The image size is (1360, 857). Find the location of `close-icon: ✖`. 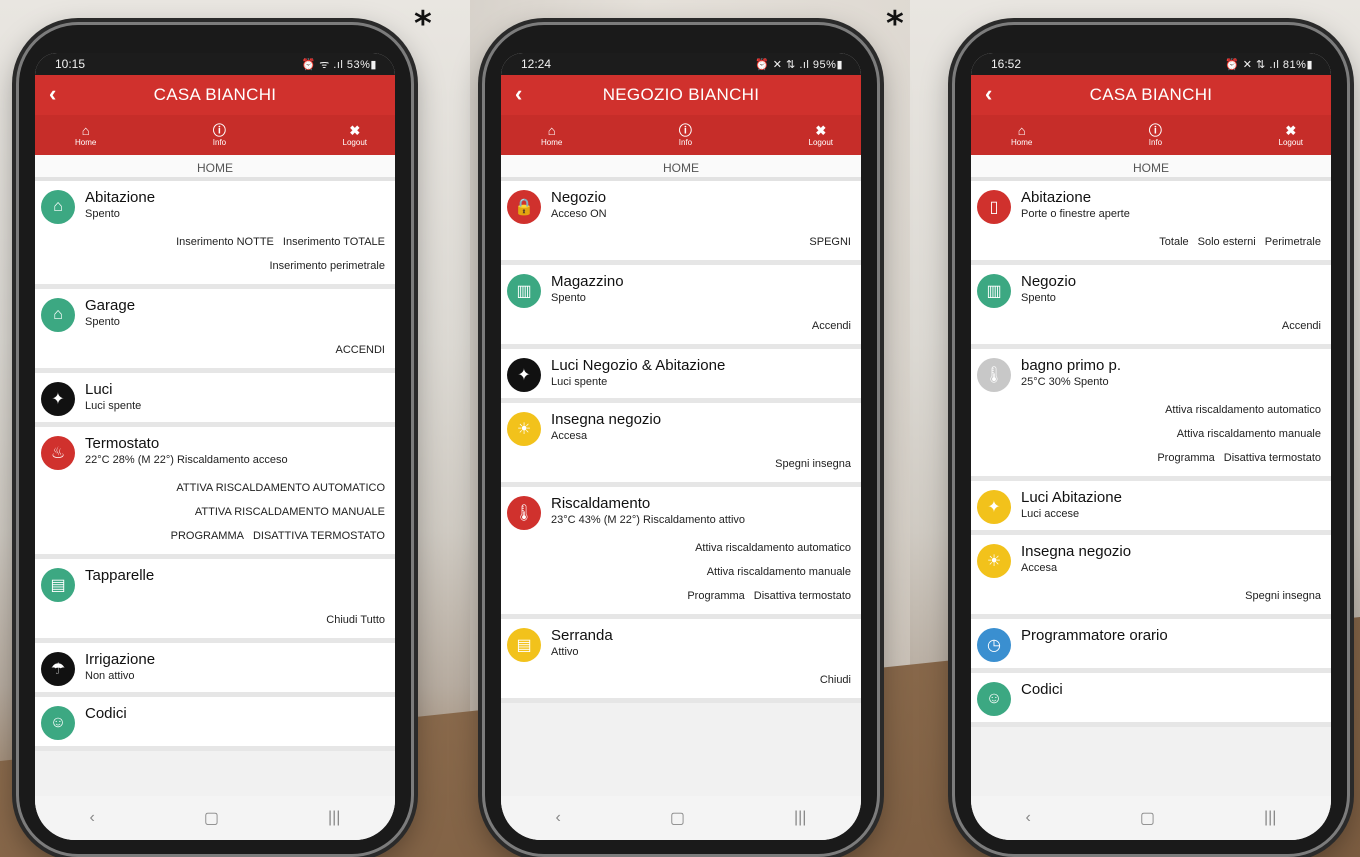

close-icon: ✖ is located at coordinates (355, 130).